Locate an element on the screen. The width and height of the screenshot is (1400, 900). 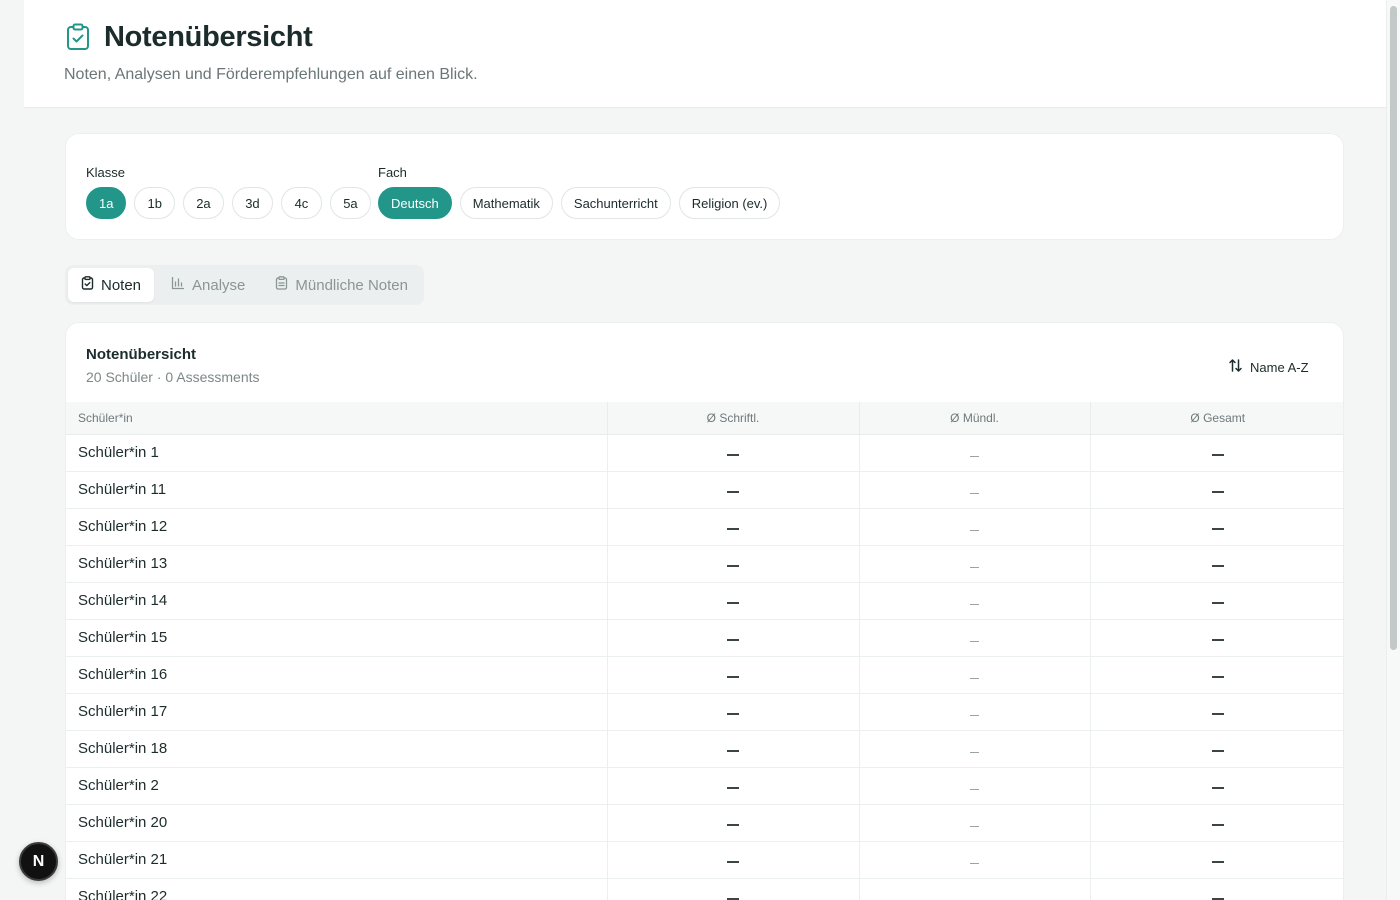
student-name-cell: Schüler*in 22 is located at coordinates (337, 889).